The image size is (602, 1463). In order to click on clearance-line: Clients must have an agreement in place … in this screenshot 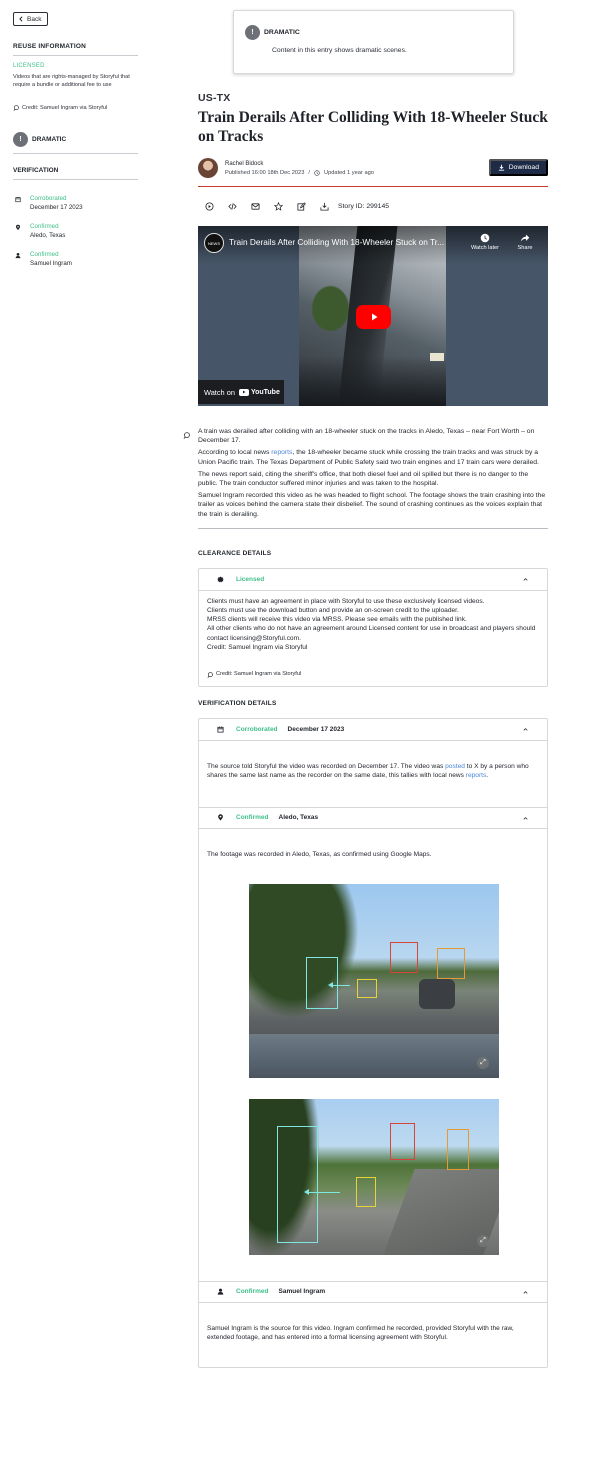, I will do `click(346, 601)`.